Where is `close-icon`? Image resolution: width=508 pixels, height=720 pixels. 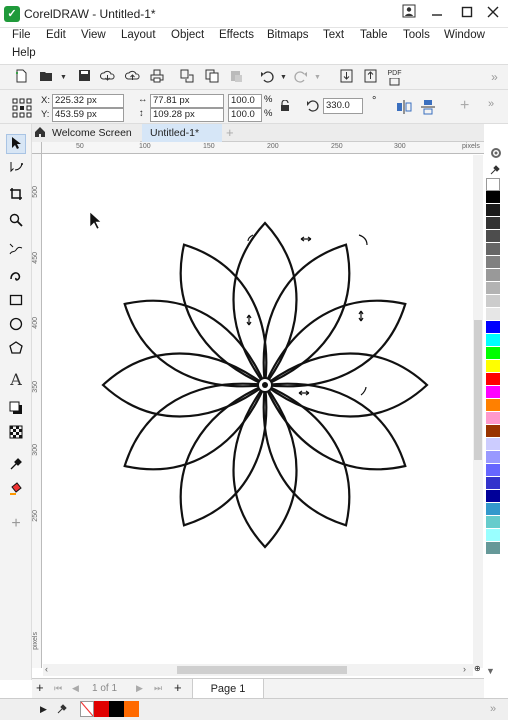 close-icon is located at coordinates (493, 14).